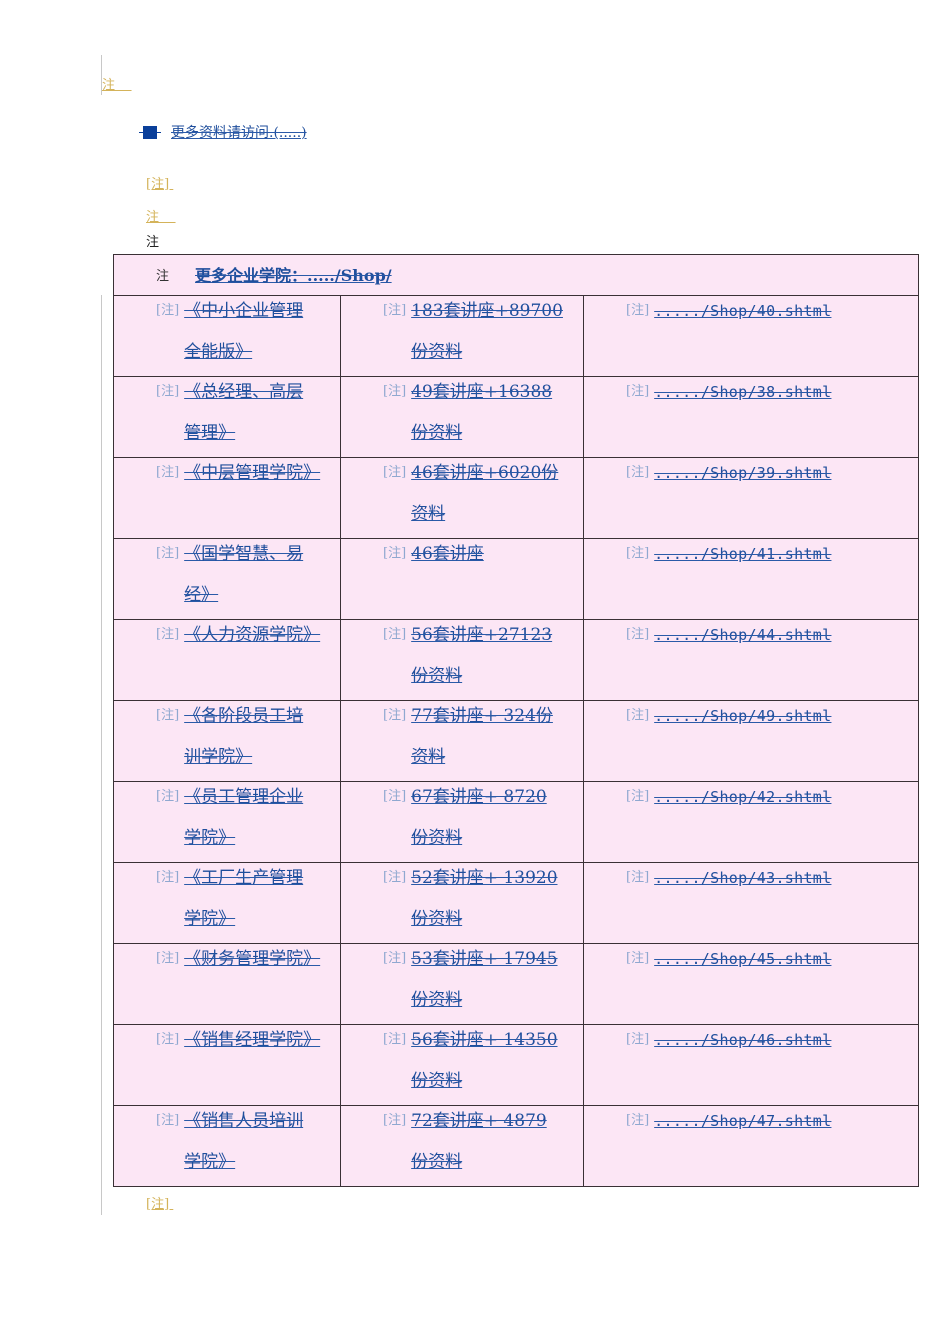 The width and height of the screenshot is (950, 1344). Describe the element at coordinates (487, 1061) in the screenshot. I see `academy-content-link: 56套讲座+ 14350份资料` at that location.